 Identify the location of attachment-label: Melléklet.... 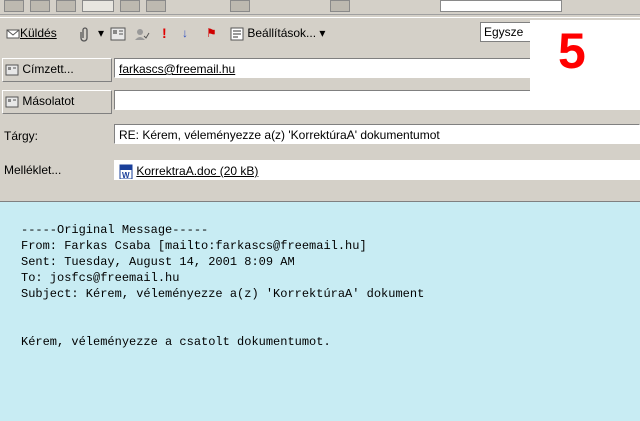
(33, 170).